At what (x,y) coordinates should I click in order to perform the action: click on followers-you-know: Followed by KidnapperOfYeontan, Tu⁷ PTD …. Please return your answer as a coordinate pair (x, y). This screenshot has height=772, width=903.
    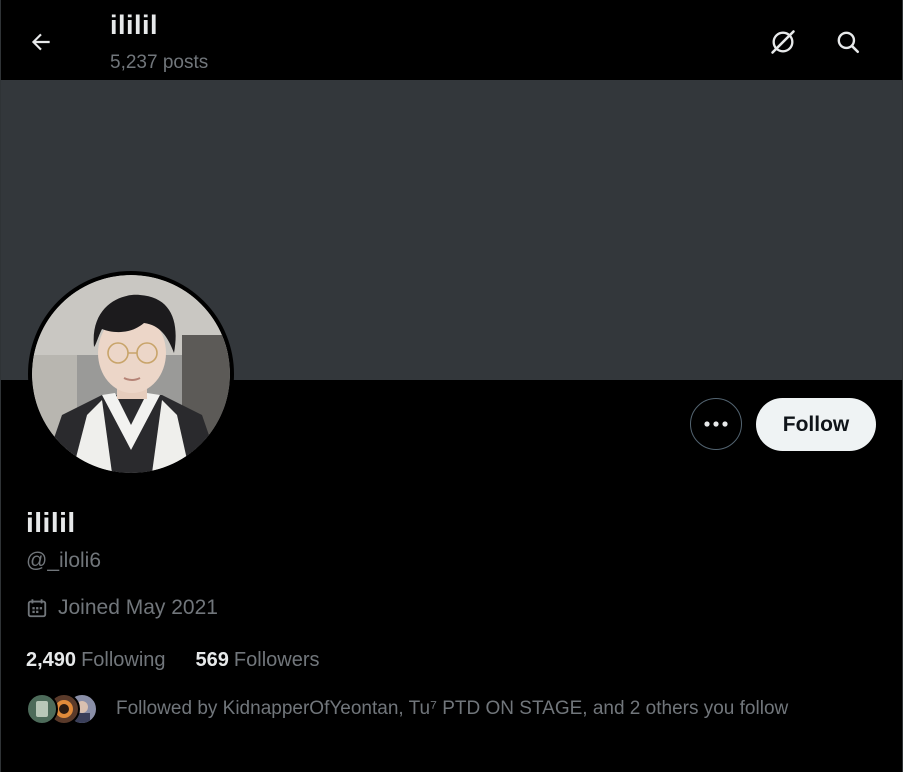
    Looking at the image, I should click on (407, 709).